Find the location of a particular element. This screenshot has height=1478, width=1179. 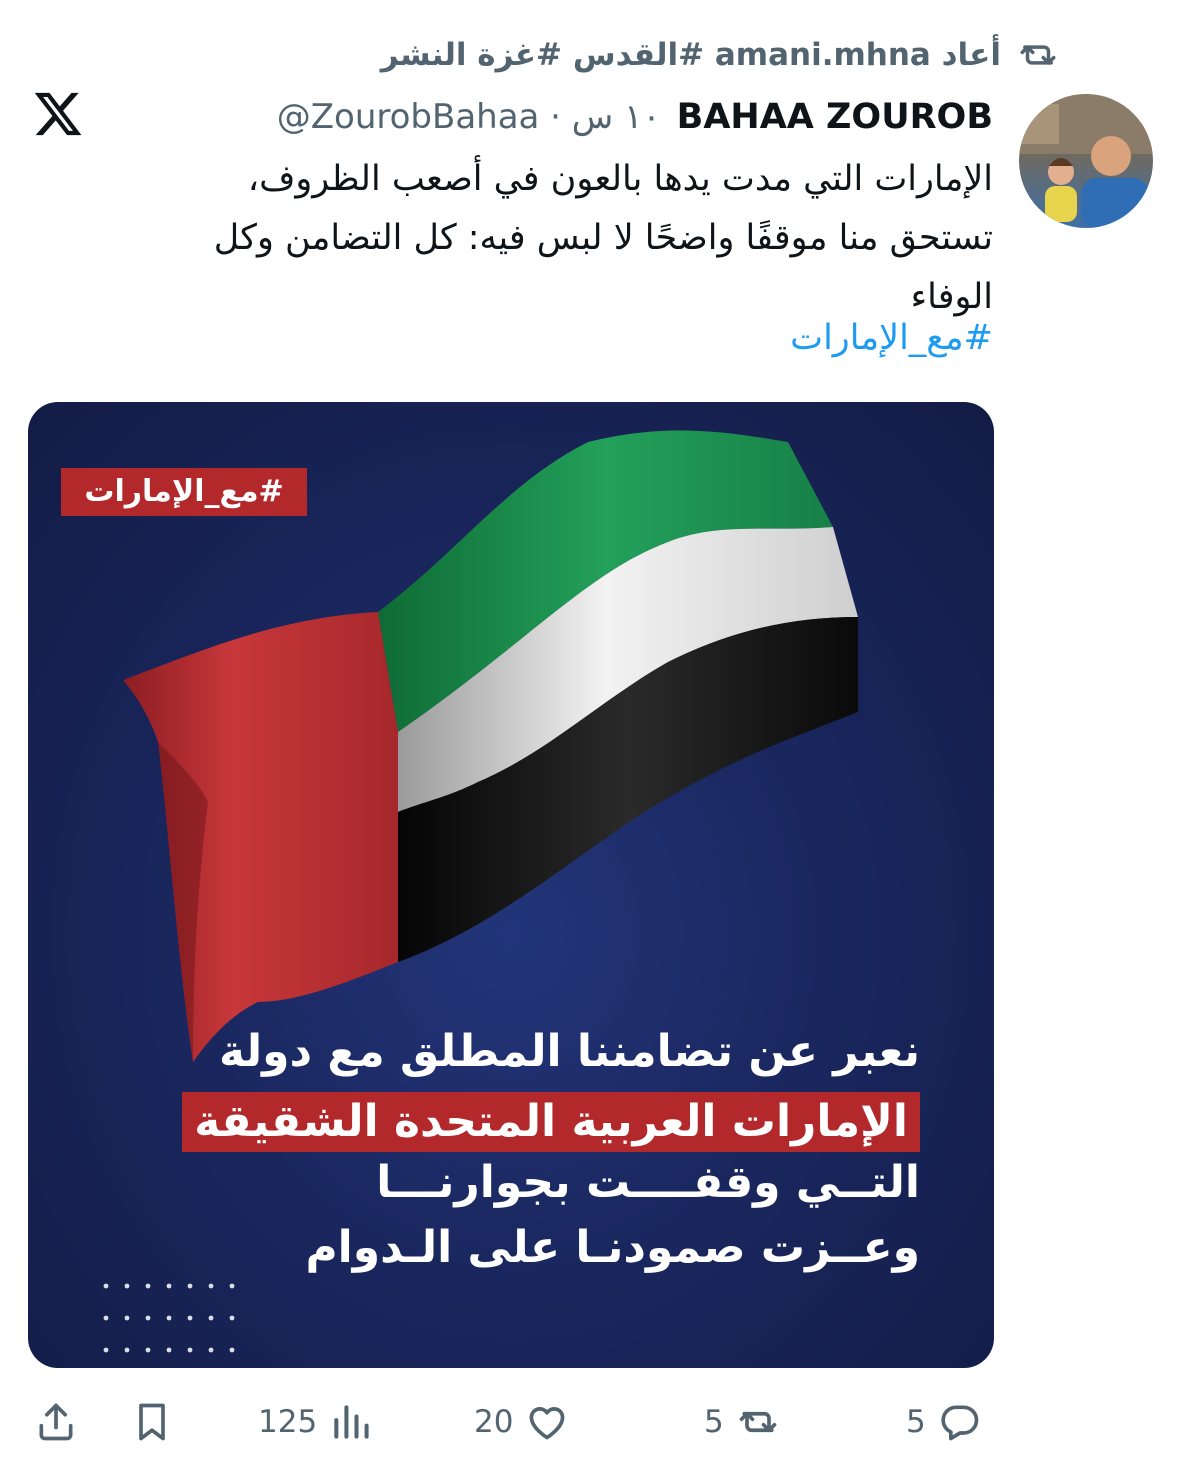

media-text-line: التــي وقفــــت بجوارنـــا is located at coordinates (648, 1182).